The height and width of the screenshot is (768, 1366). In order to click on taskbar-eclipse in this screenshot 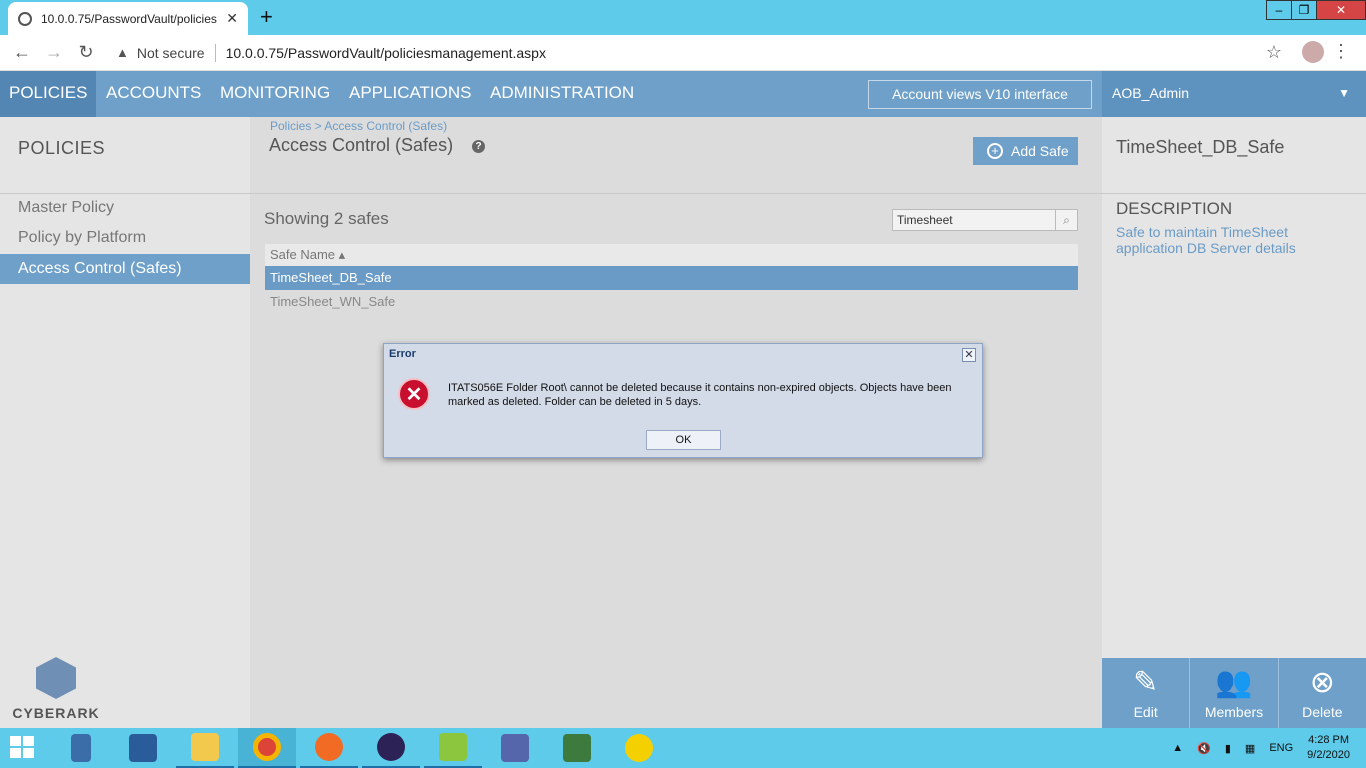, I will do `click(391, 748)`.